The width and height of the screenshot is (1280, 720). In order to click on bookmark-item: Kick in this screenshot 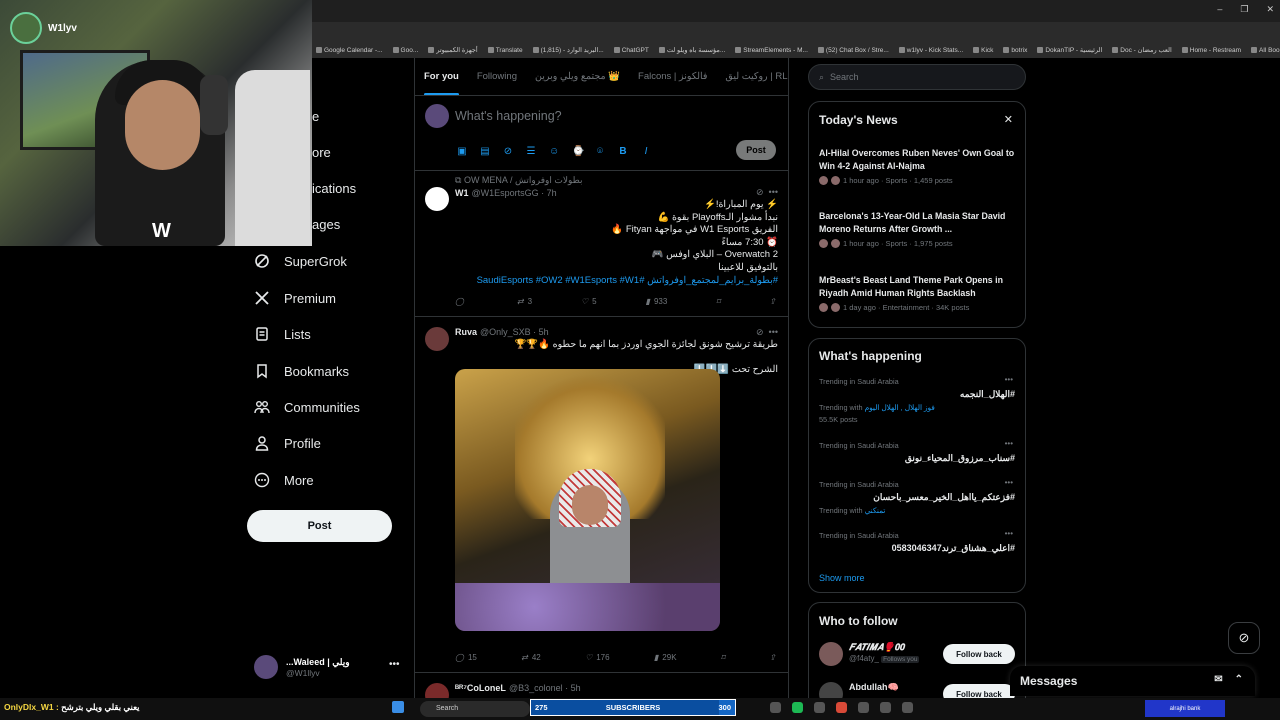, I will do `click(983, 50)`.